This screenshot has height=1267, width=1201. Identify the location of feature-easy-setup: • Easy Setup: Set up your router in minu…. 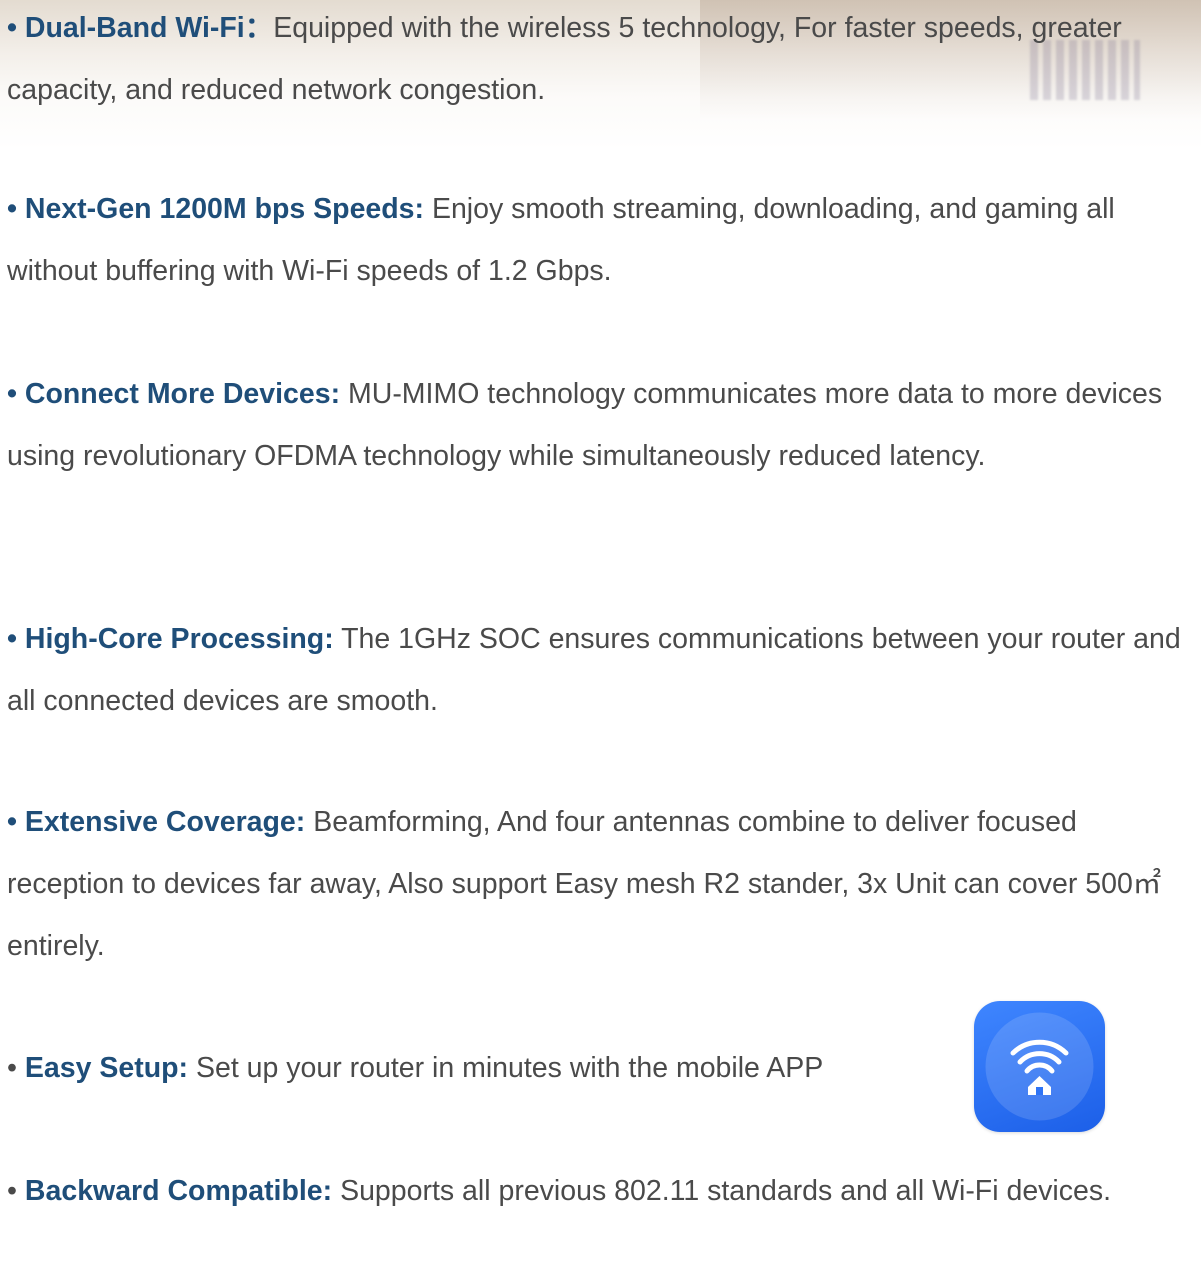
(472, 1068).